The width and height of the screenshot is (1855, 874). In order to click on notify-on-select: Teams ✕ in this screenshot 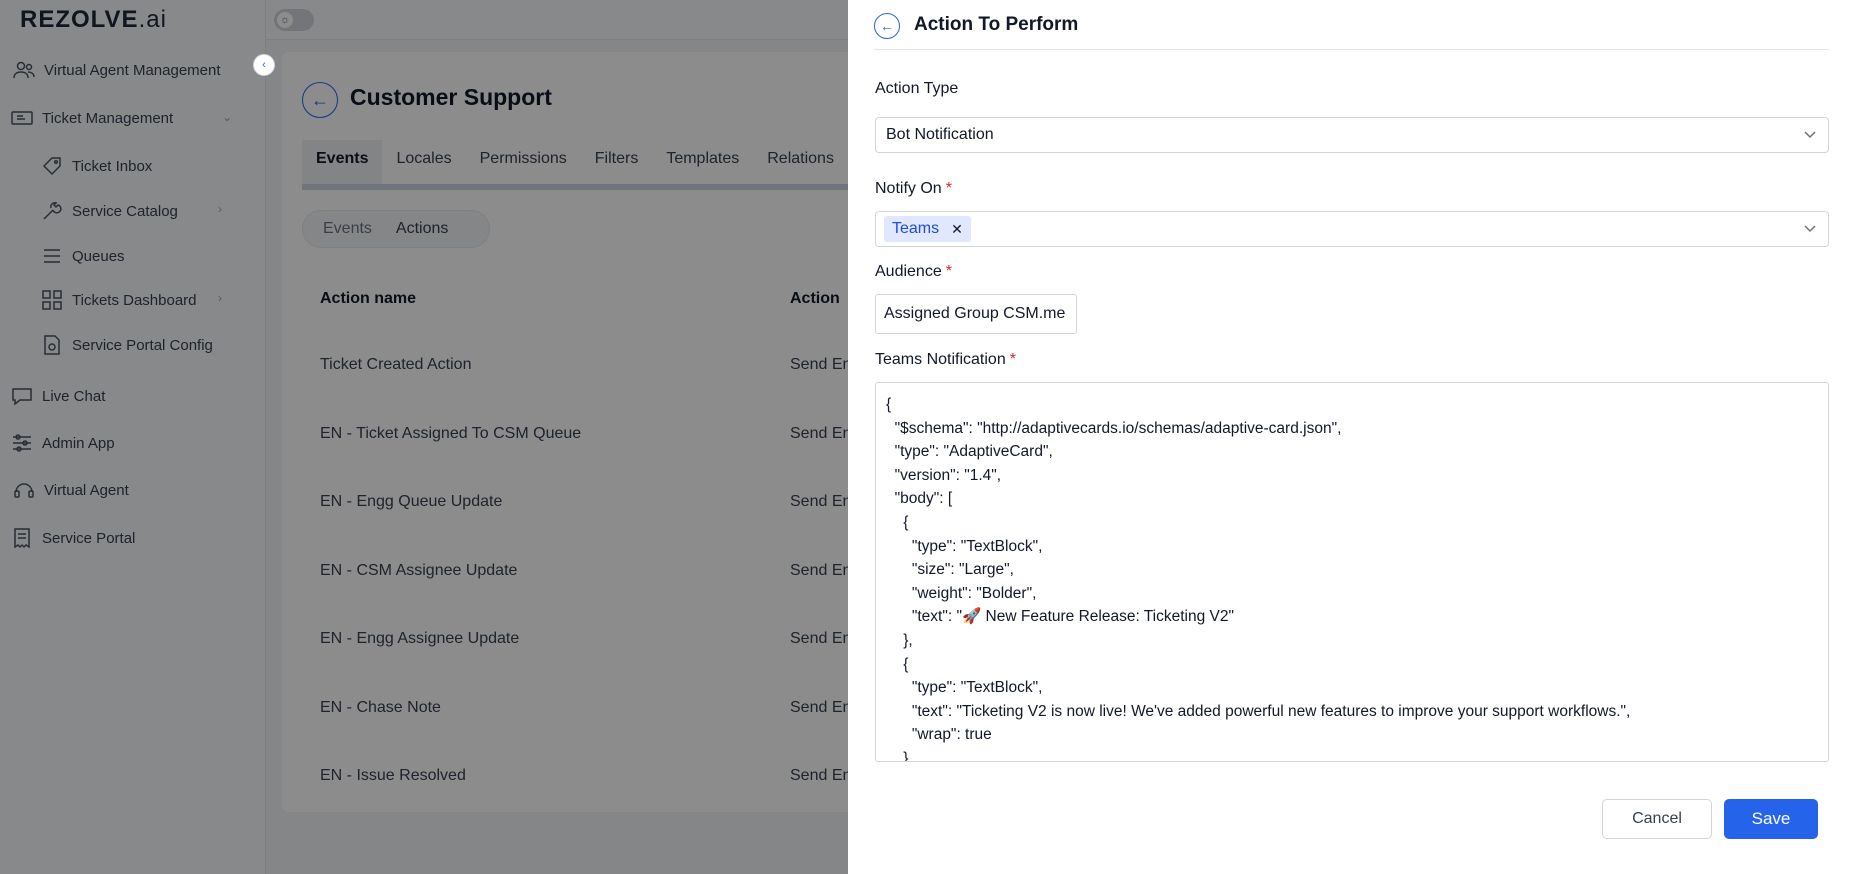, I will do `click(1352, 229)`.